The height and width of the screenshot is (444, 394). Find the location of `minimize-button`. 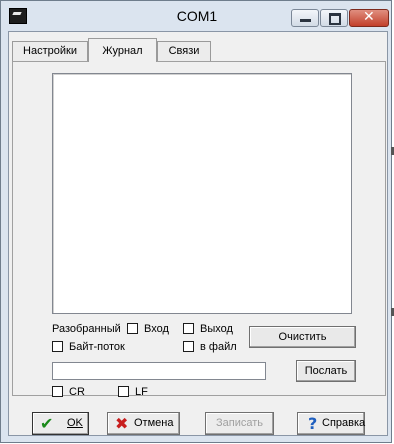

minimize-button is located at coordinates (305, 18).